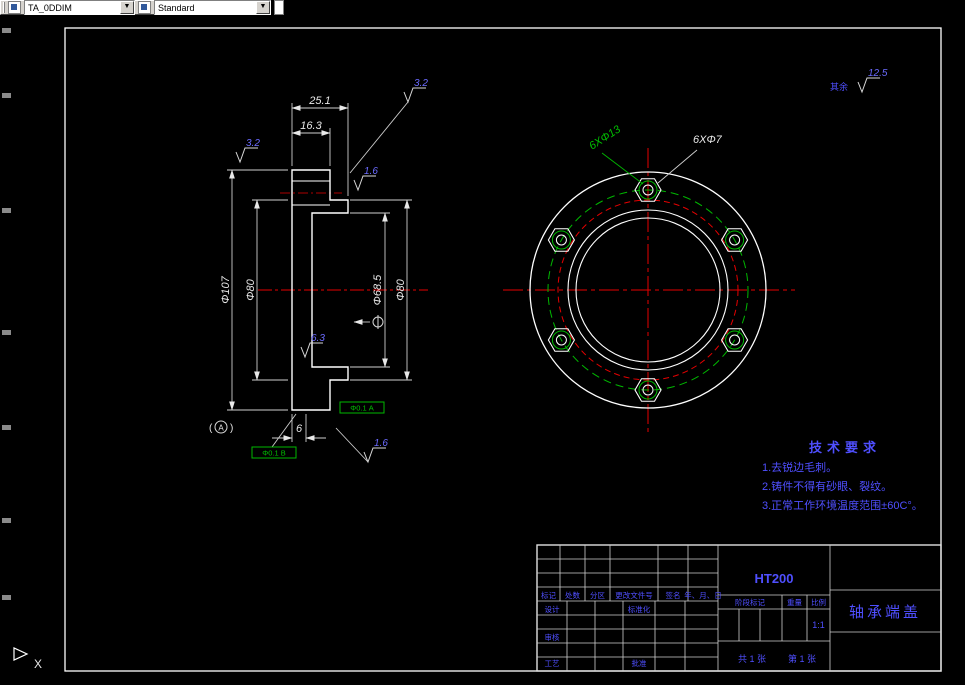  Describe the element at coordinates (818, 625) in the screenshot. I see `scale-value: 1:1` at that location.